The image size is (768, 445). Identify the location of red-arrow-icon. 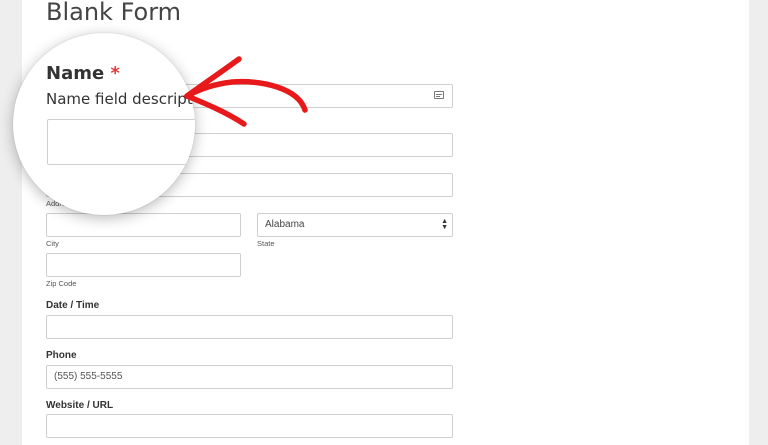
(246, 91).